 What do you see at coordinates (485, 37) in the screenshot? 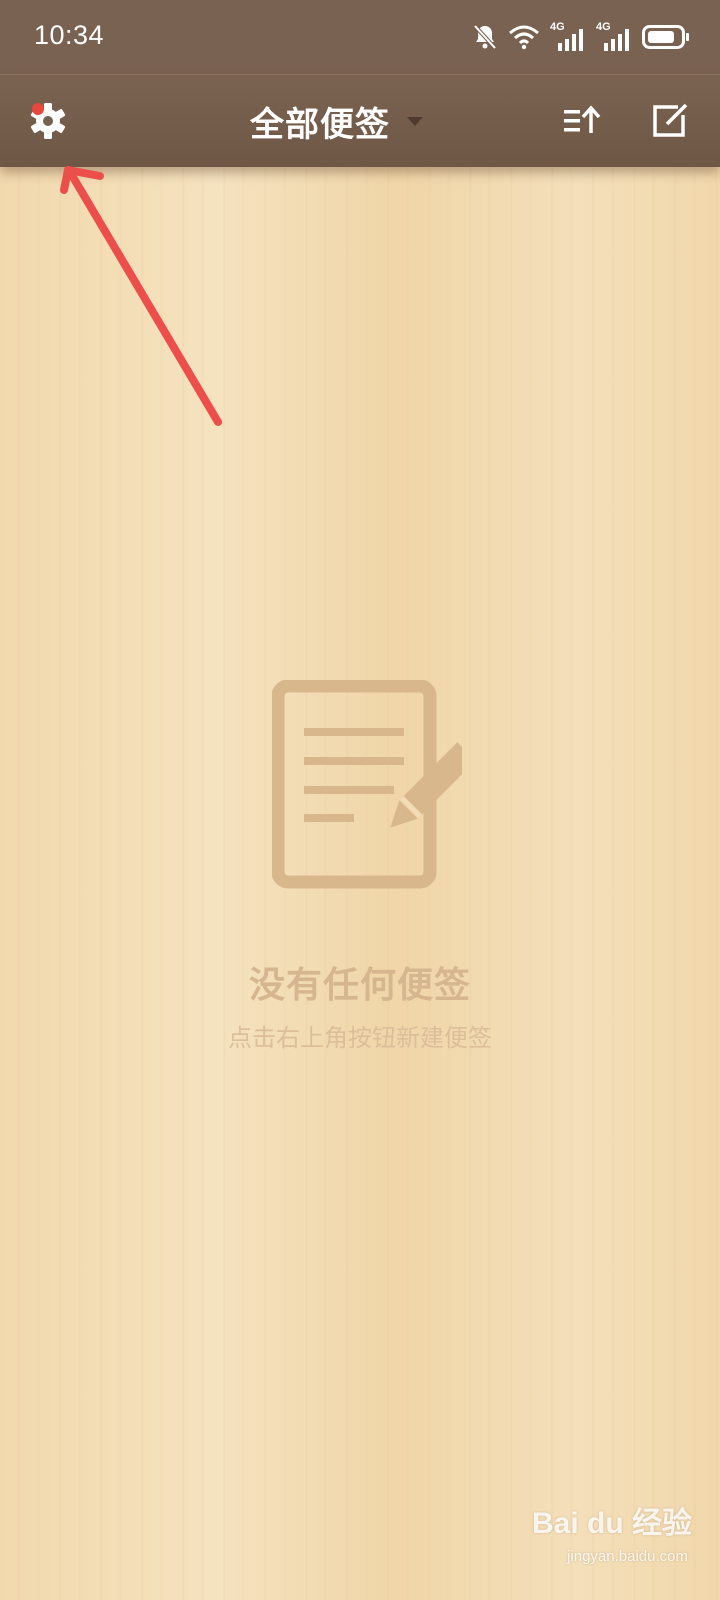
I see `mute-bell-icon` at bounding box center [485, 37].